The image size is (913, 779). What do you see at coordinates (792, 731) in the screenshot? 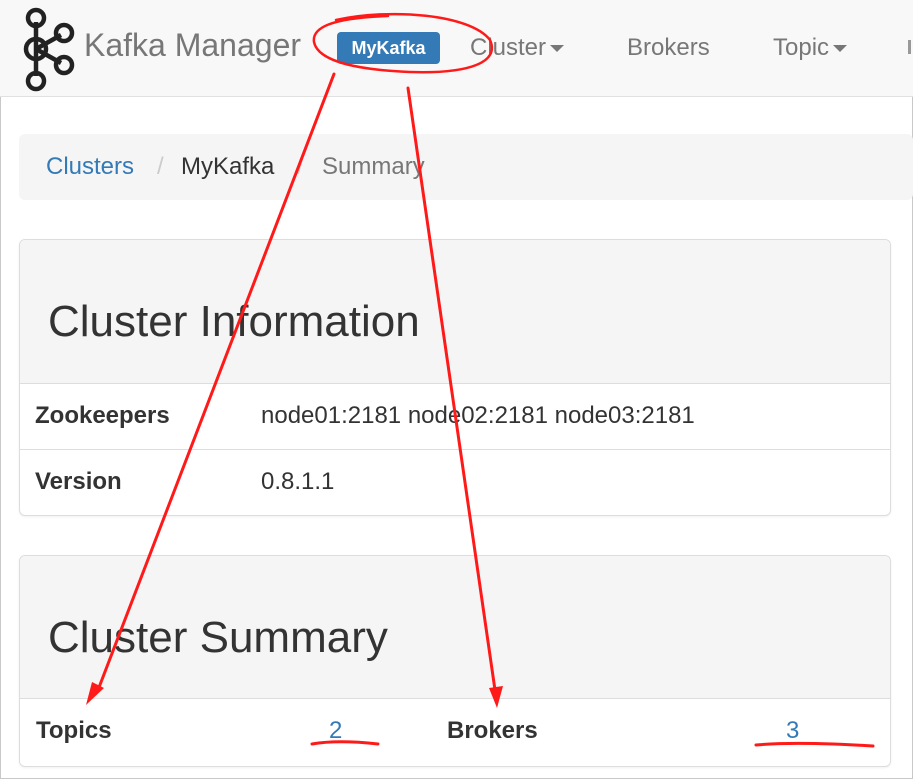
I see `brokers-count-link: 3` at bounding box center [792, 731].